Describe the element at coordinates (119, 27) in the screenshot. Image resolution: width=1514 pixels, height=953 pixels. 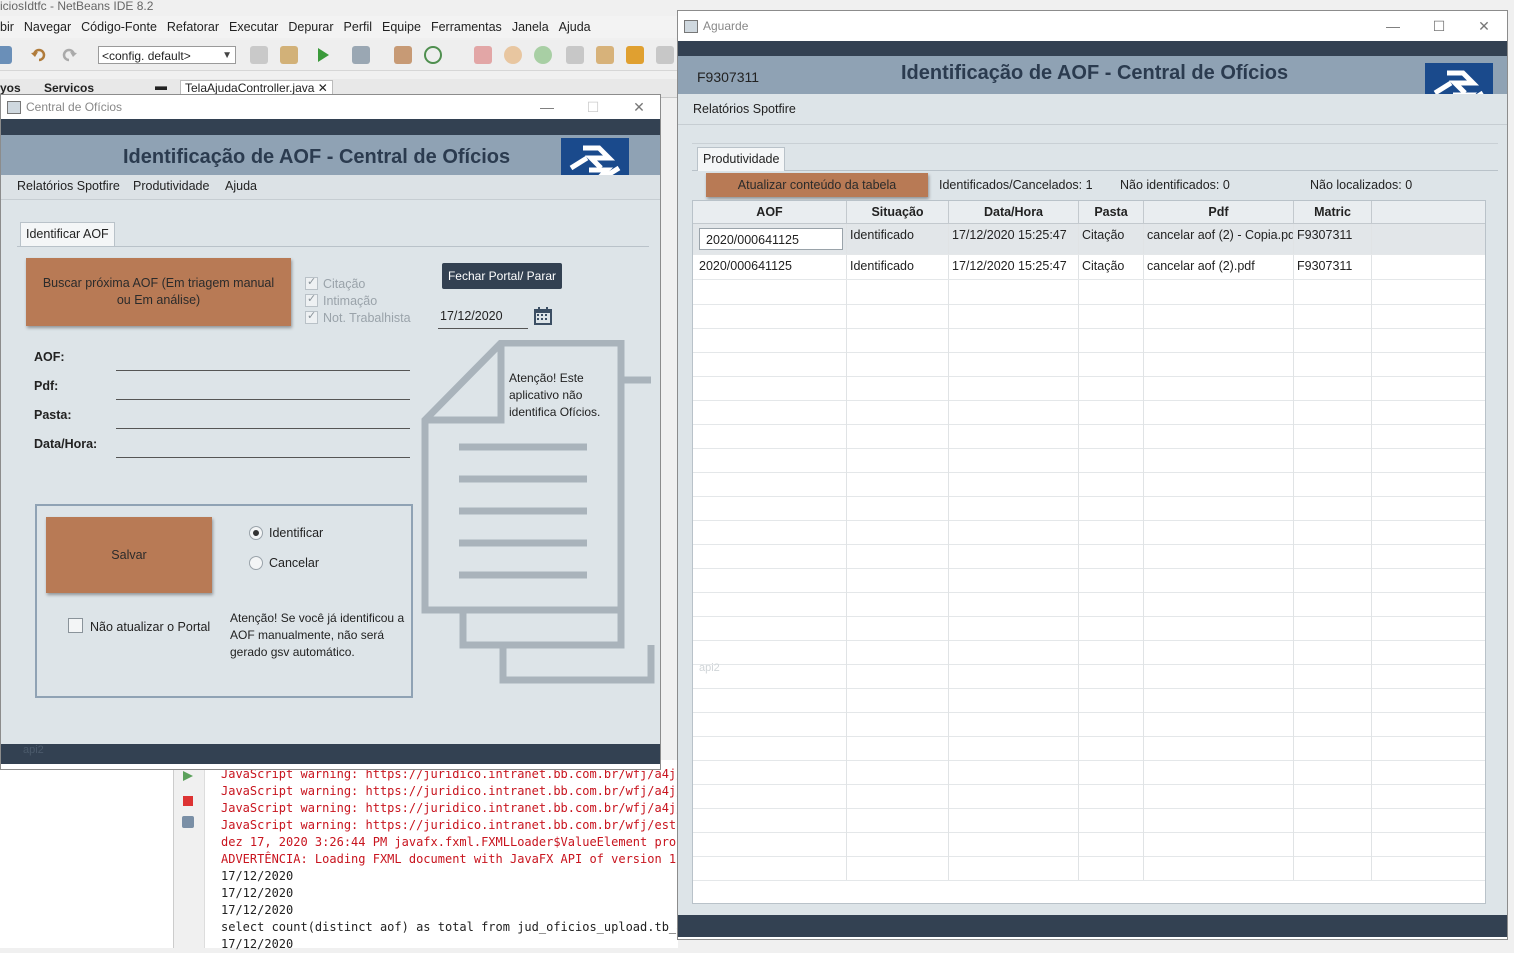
I see `ide-menu-item: Código-Fonte` at that location.